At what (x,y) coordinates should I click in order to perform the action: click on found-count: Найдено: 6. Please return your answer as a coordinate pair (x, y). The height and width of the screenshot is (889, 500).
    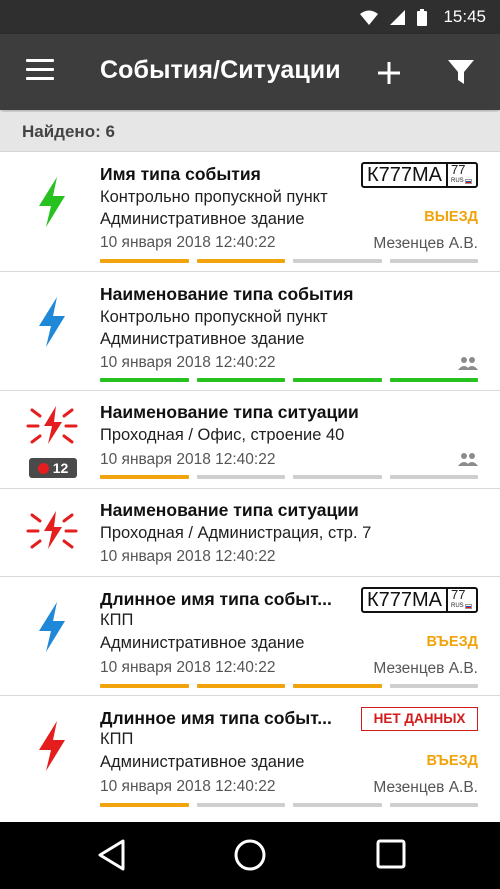
    Looking at the image, I should click on (250, 132).